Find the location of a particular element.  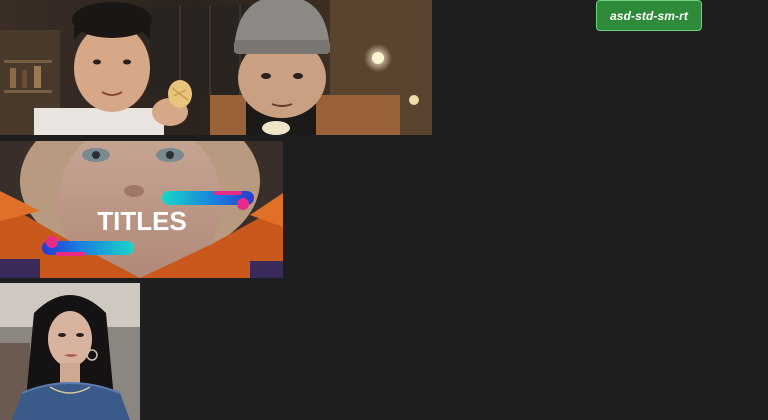

video-thumbnail-woman is located at coordinates (70, 351).